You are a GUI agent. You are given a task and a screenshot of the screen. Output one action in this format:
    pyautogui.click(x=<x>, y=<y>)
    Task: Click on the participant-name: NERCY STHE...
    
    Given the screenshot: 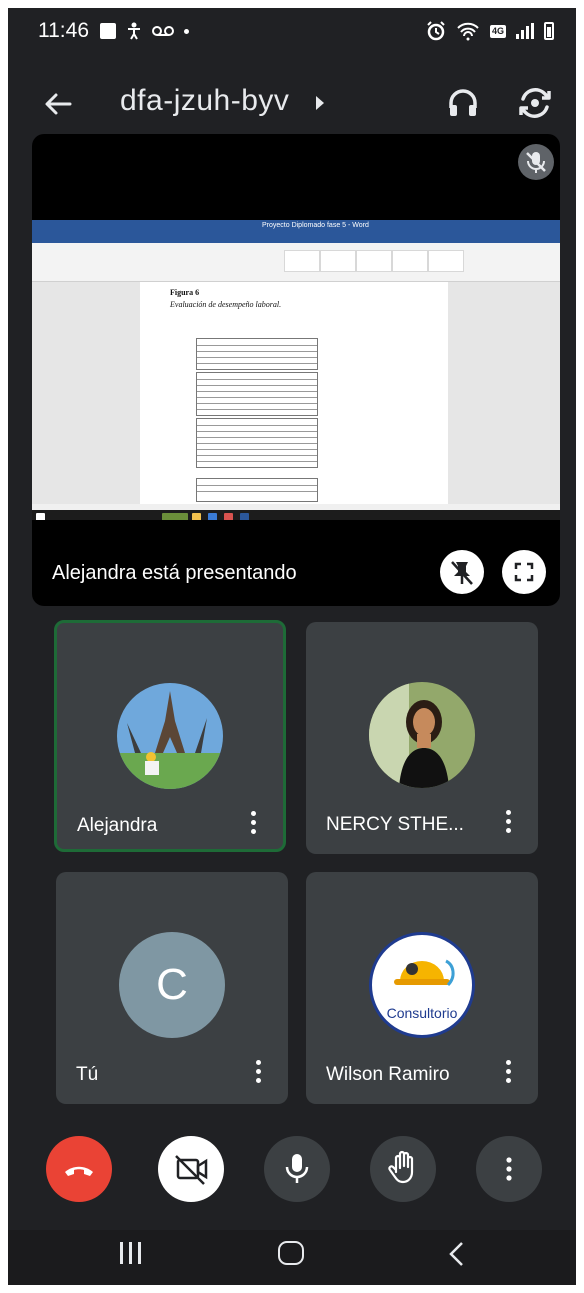 What is the action you would take?
    pyautogui.click(x=395, y=824)
    